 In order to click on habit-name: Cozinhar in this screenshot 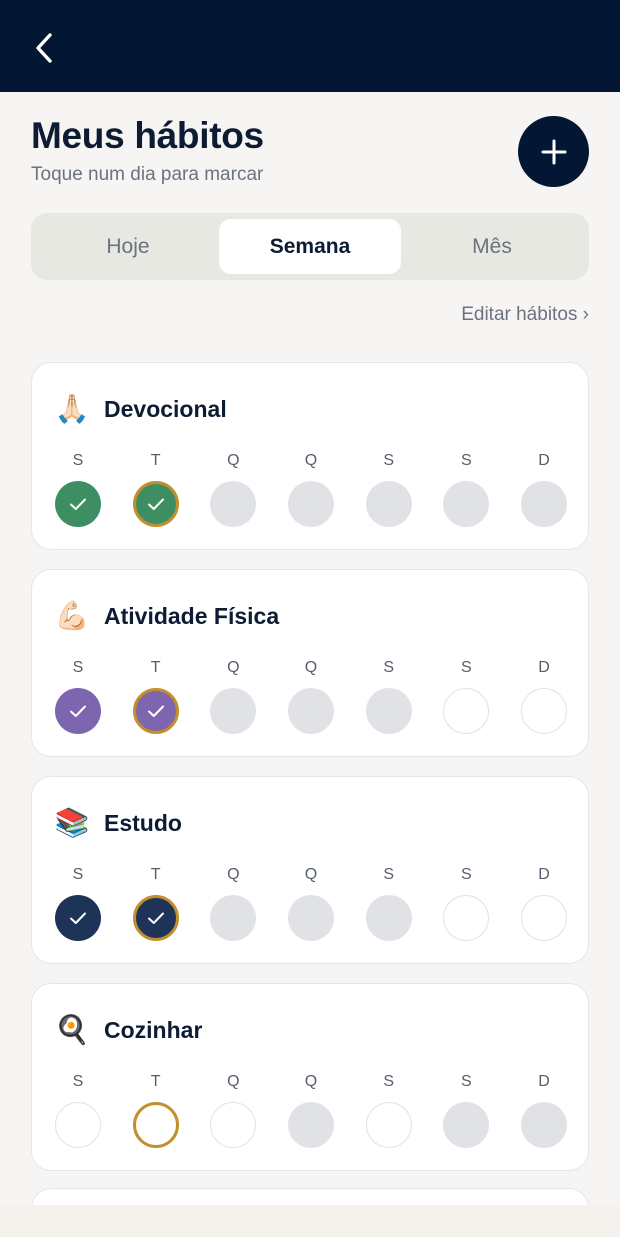, I will do `click(153, 1029)`.